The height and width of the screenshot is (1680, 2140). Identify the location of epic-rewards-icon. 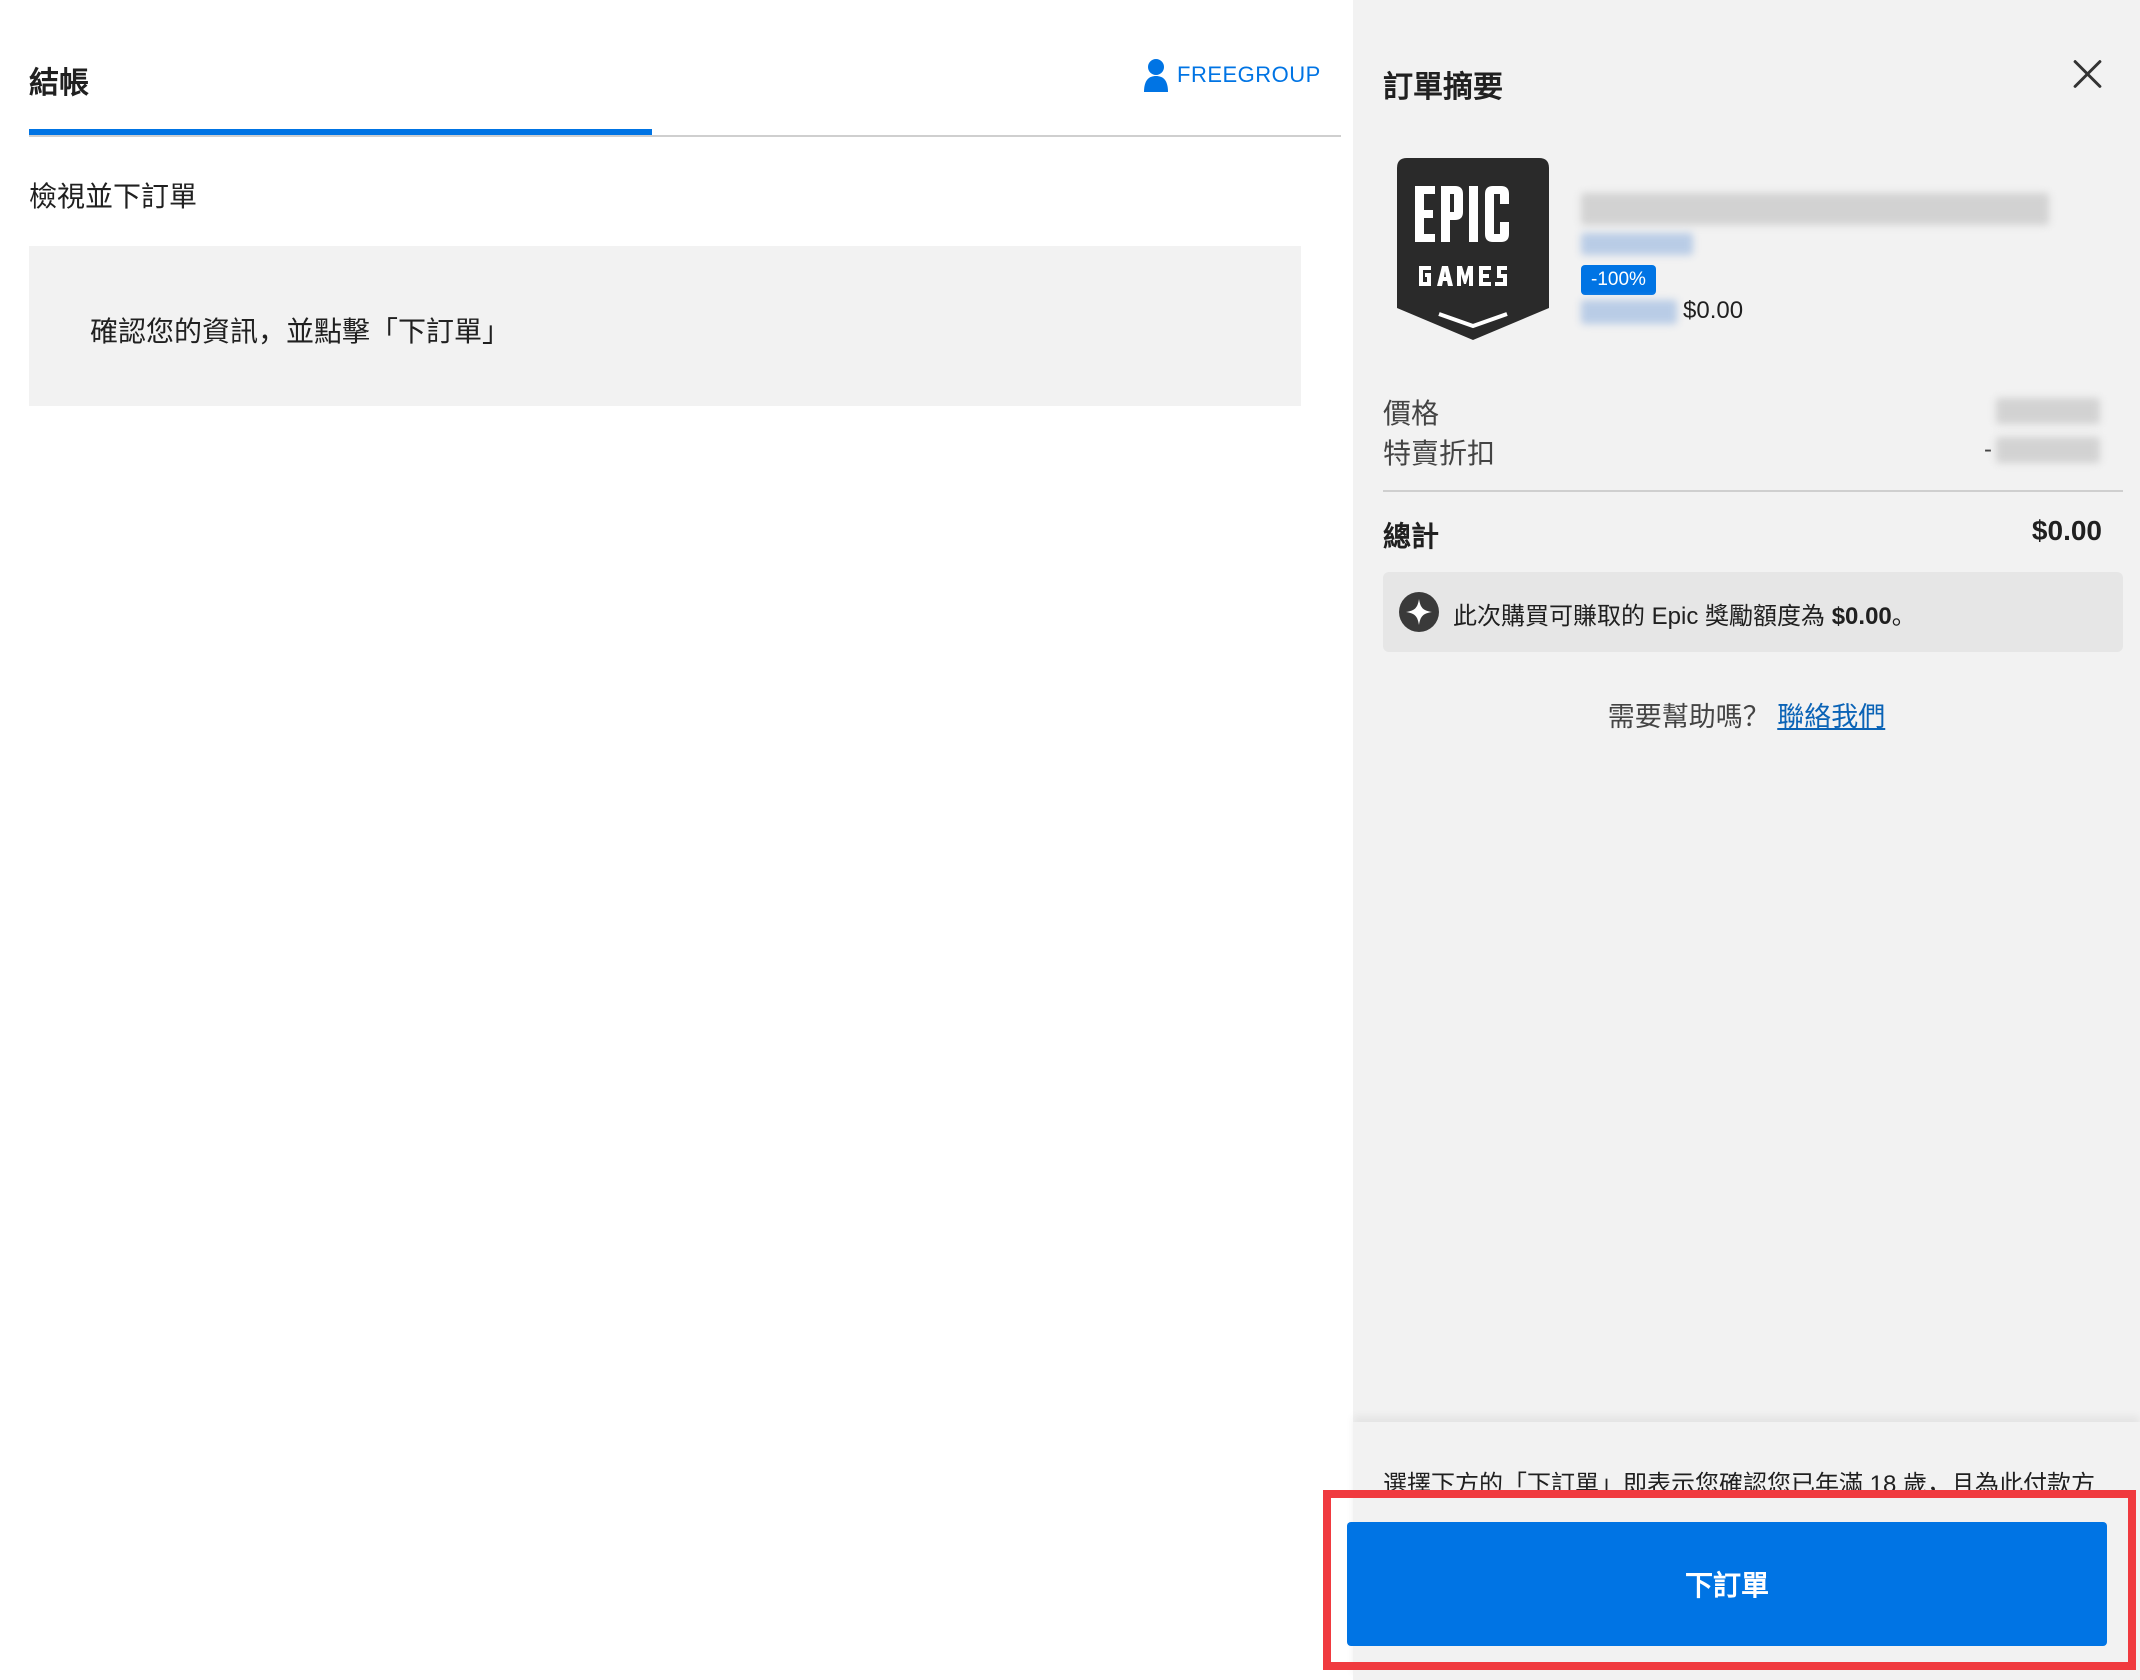
(1419, 612).